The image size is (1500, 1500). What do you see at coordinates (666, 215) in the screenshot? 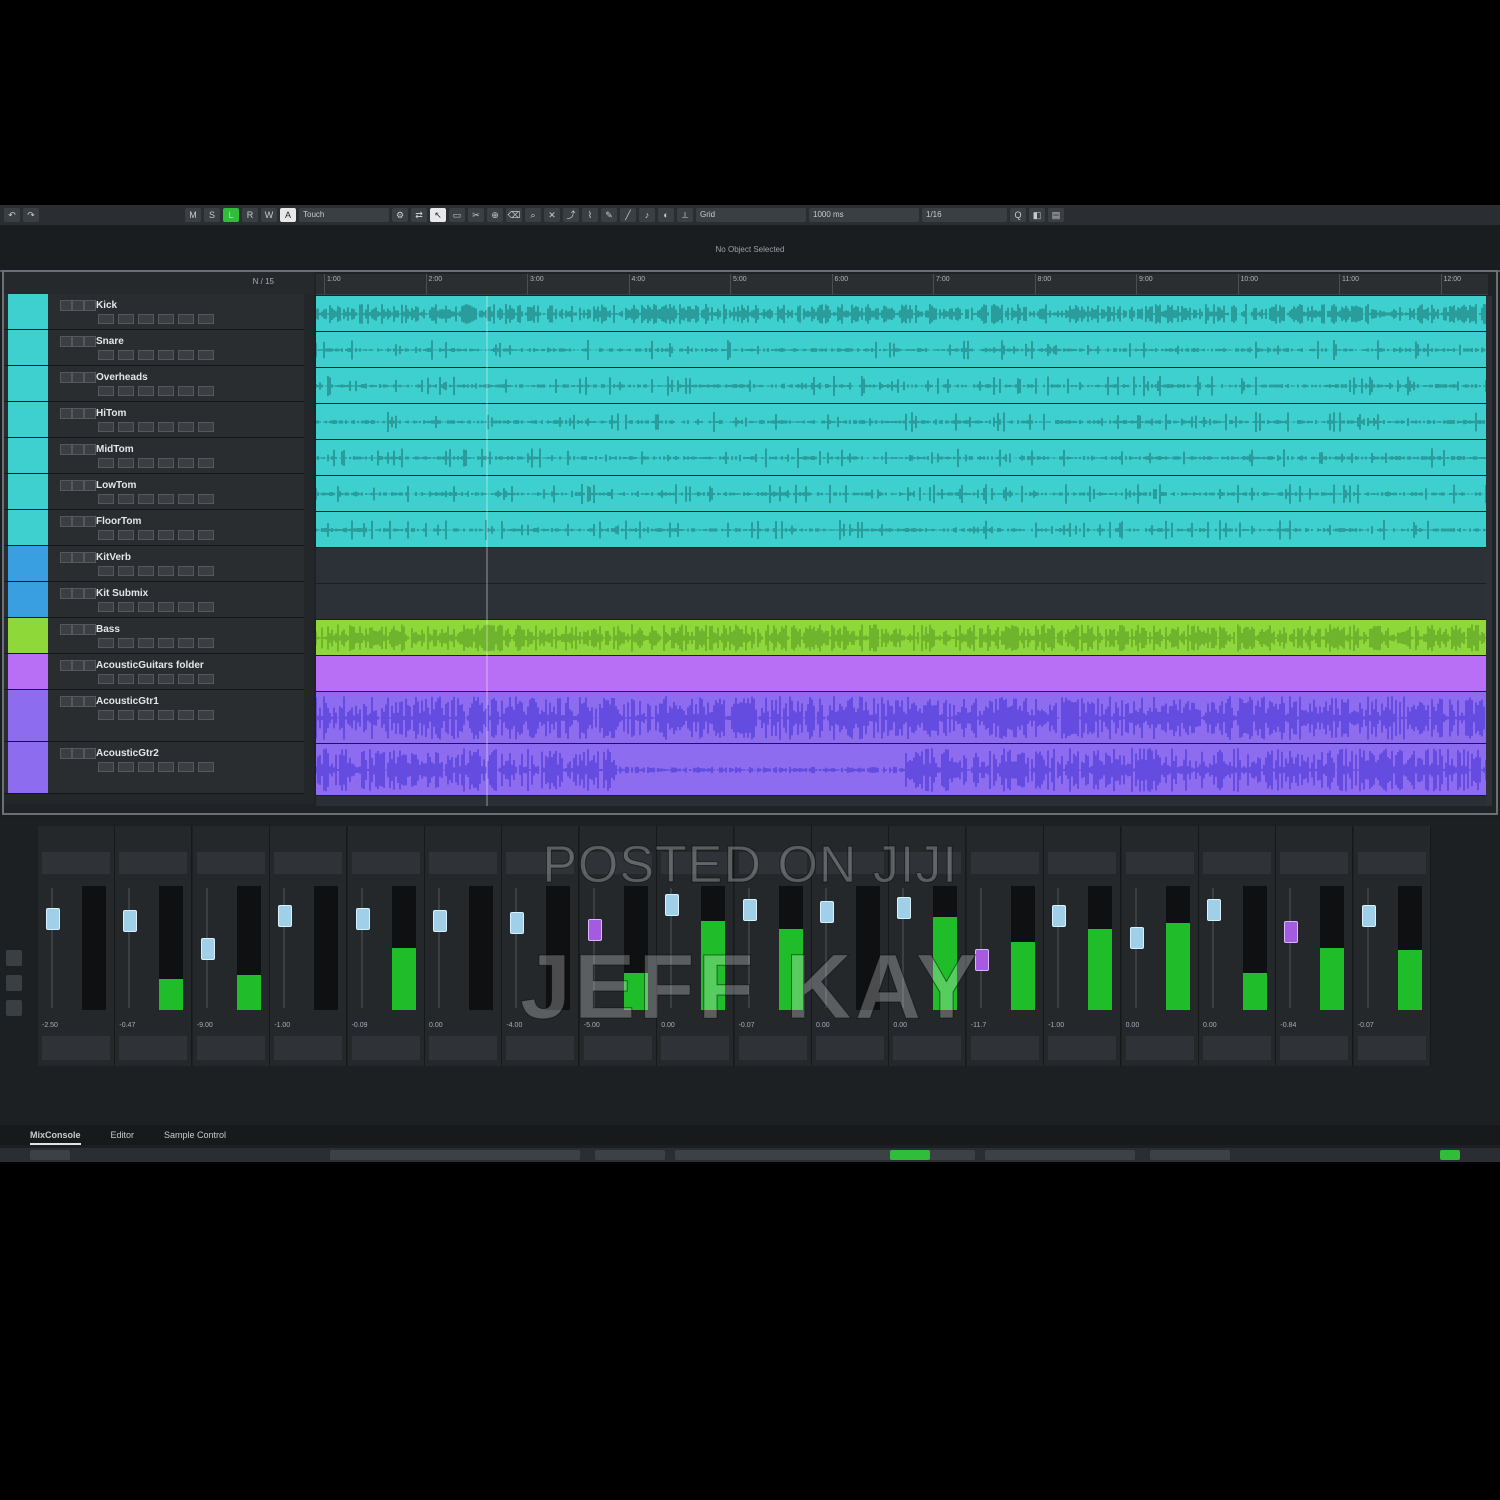
I see `color-tool: ◐` at bounding box center [666, 215].